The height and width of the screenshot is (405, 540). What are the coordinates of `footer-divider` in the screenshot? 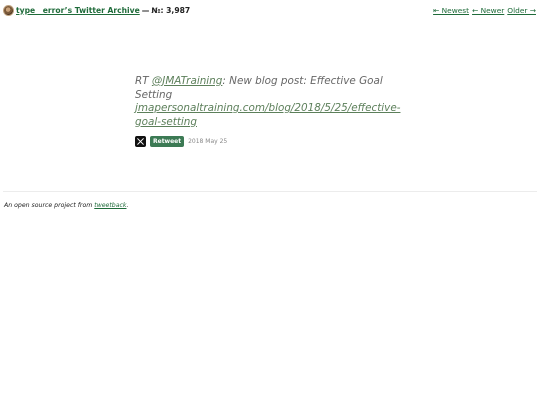 It's located at (270, 191).